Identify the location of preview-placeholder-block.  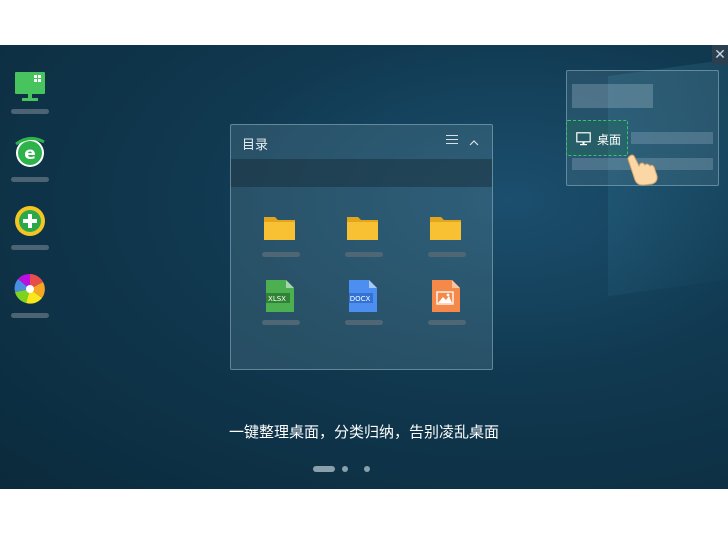
(612, 96).